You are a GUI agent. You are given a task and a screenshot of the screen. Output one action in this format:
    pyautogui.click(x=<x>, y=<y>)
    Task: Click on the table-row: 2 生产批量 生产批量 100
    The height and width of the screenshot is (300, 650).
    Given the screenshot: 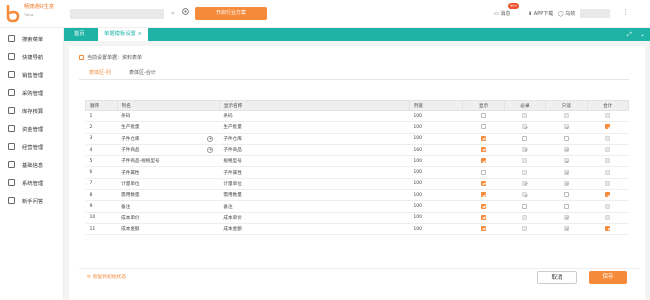 What is the action you would take?
    pyautogui.click(x=357, y=127)
    